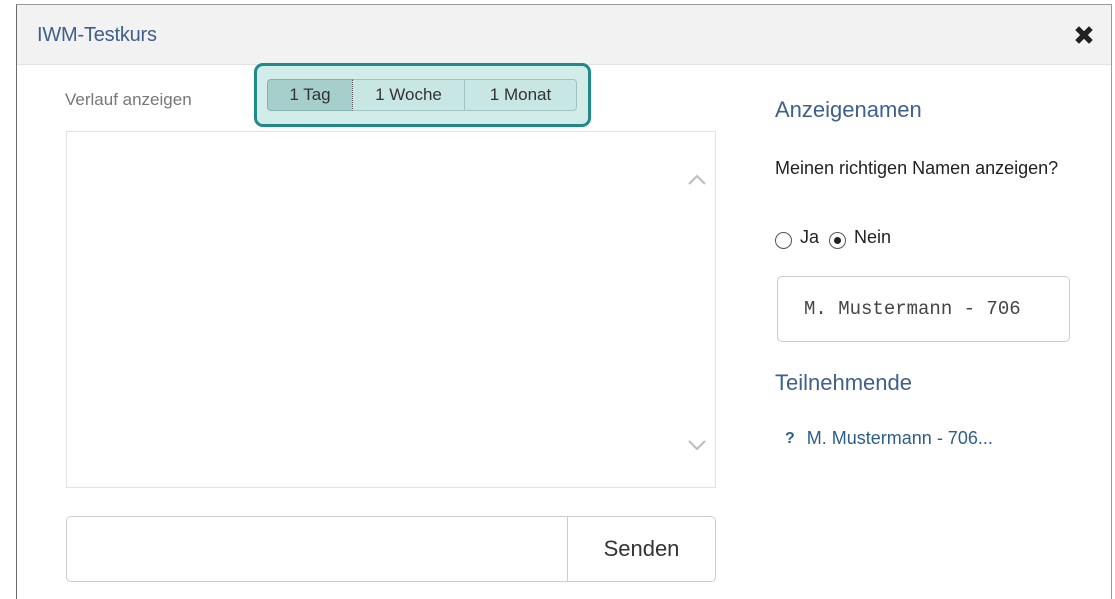 The height and width of the screenshot is (599, 1115). I want to click on radio-yes-label: Ja, so click(810, 236).